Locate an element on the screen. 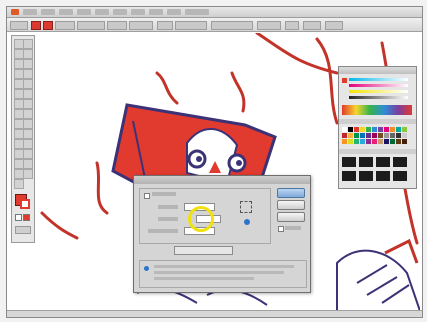 The width and height of the screenshot is (427, 322). magenta-slider is located at coordinates (378, 85).